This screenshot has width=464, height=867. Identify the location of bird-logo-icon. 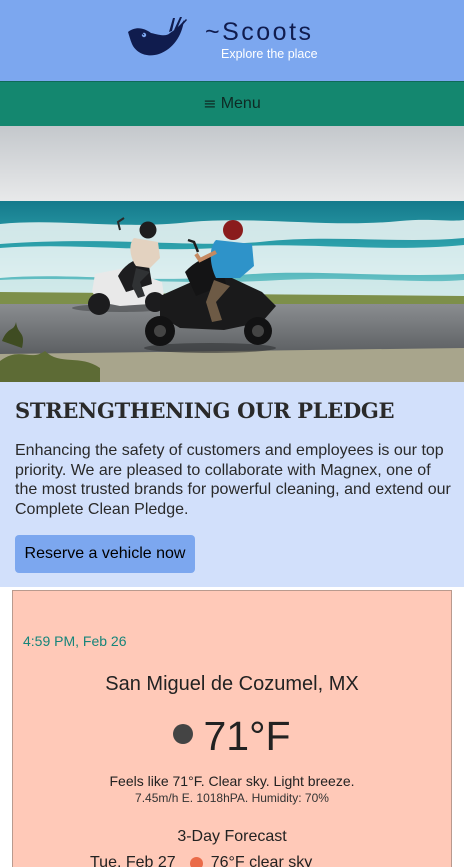
(157, 38).